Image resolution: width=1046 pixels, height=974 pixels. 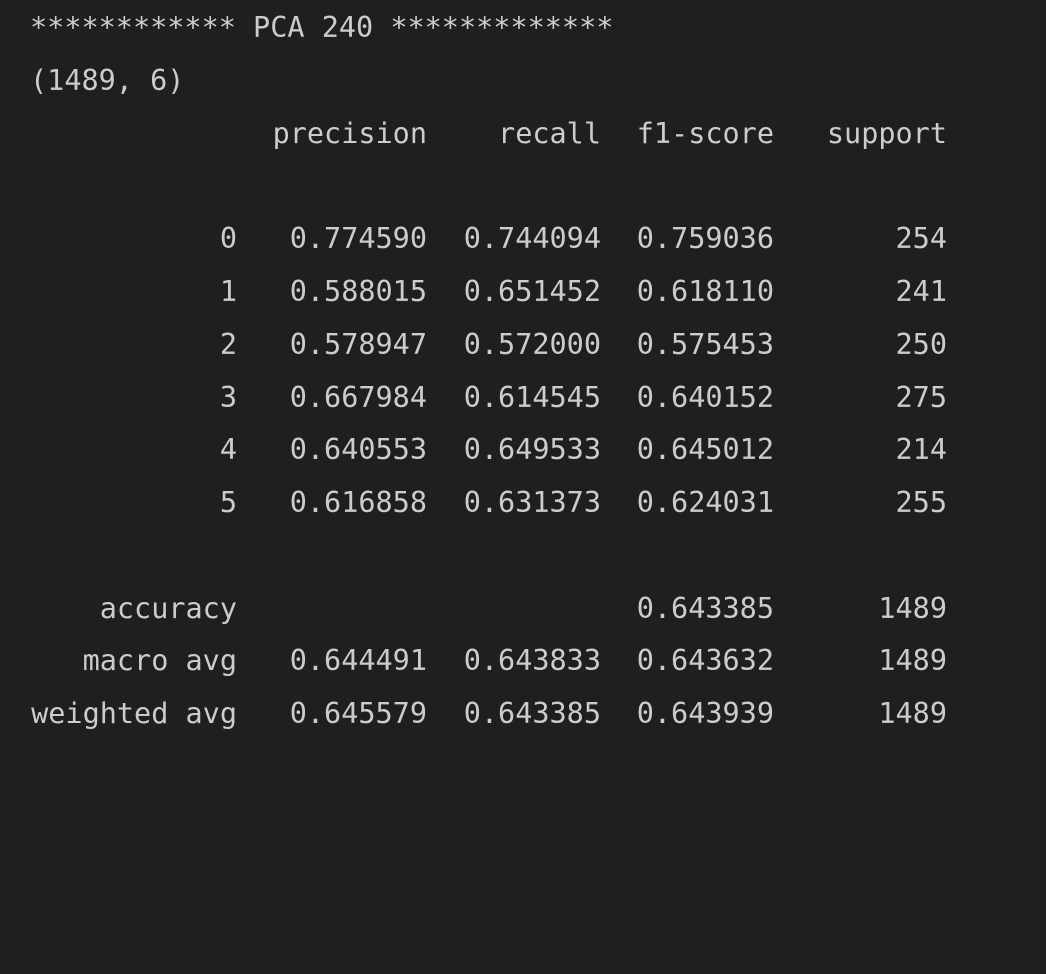 I want to click on precision-value, so click(x=338, y=609).